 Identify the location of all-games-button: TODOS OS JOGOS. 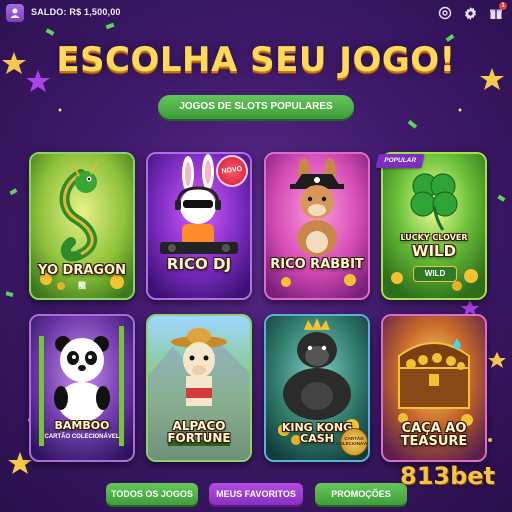
(152, 494).